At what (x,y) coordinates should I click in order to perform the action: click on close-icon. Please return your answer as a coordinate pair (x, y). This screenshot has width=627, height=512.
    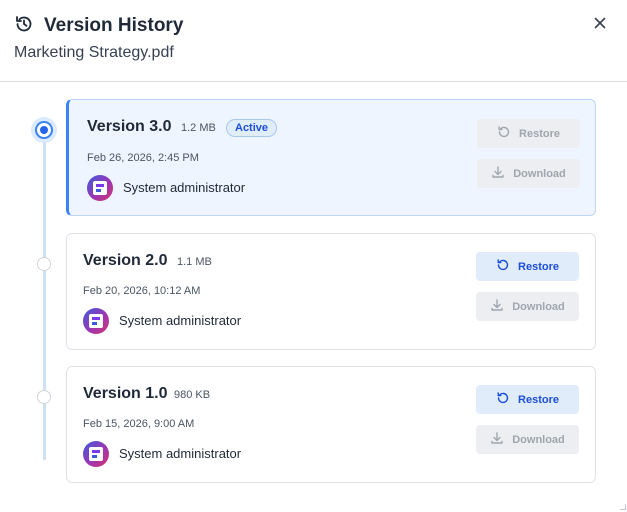
    Looking at the image, I should click on (600, 25).